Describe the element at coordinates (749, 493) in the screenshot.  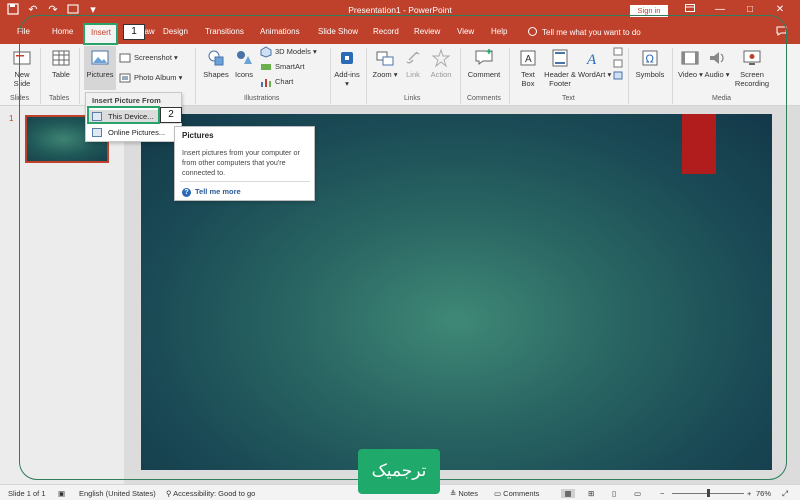
I see `zoom-in-icon: +` at that location.